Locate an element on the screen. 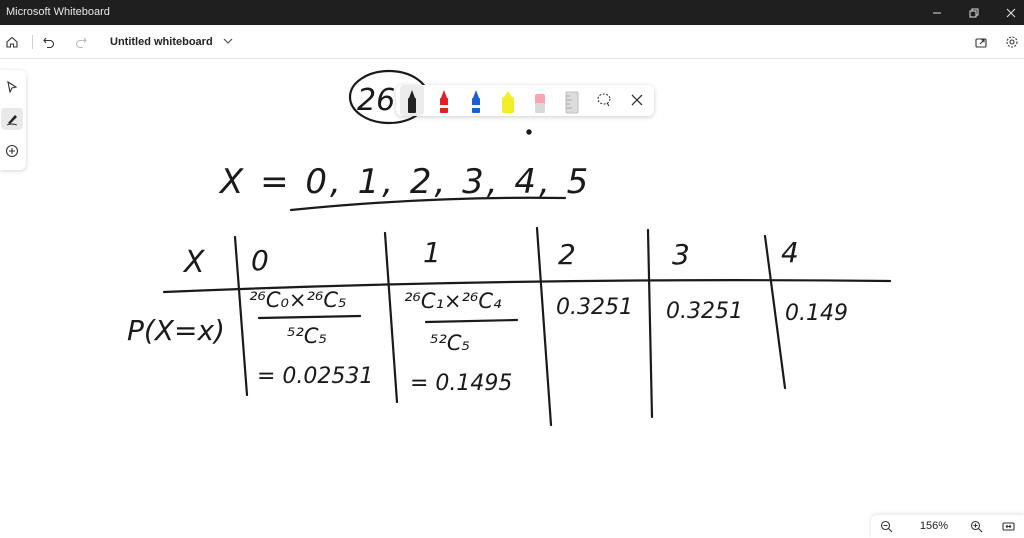 This screenshot has height=538, width=1024. home-button is located at coordinates (12, 42).